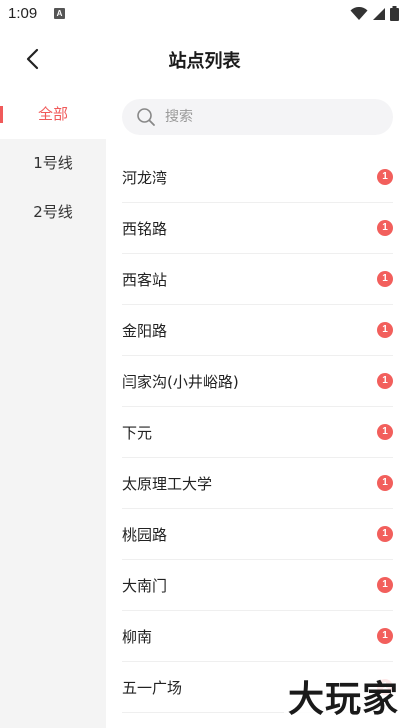  What do you see at coordinates (23, 13) in the screenshot?
I see `status-time: 1:09` at bounding box center [23, 13].